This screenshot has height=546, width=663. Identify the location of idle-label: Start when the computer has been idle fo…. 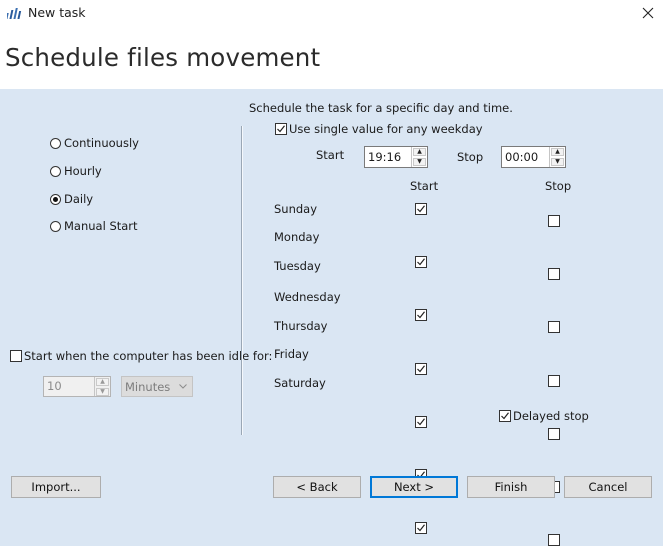
(148, 356).